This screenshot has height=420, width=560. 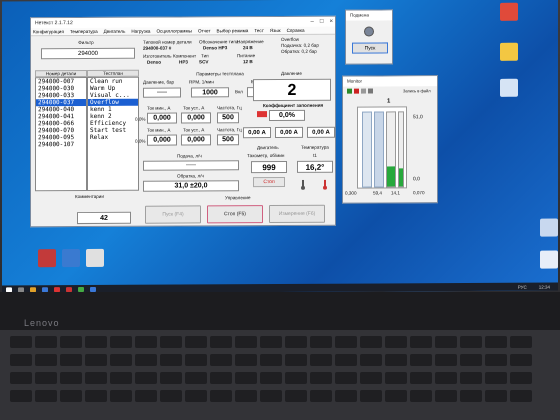 What do you see at coordinates (269, 182) in the screenshot?
I see `engine-stop-button: Стоп` at bounding box center [269, 182].